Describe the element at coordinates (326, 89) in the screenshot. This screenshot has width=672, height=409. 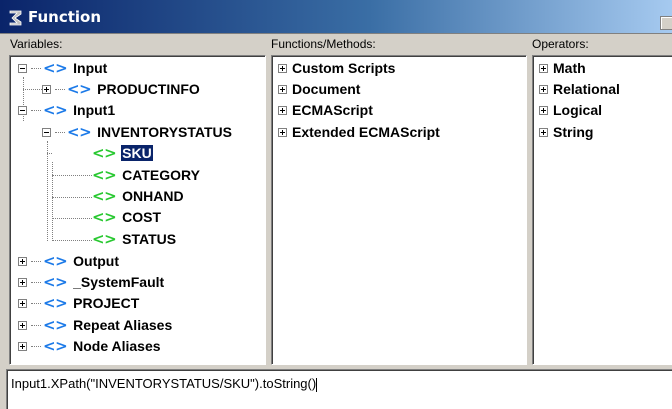
I see `functions-item-label: Document` at that location.